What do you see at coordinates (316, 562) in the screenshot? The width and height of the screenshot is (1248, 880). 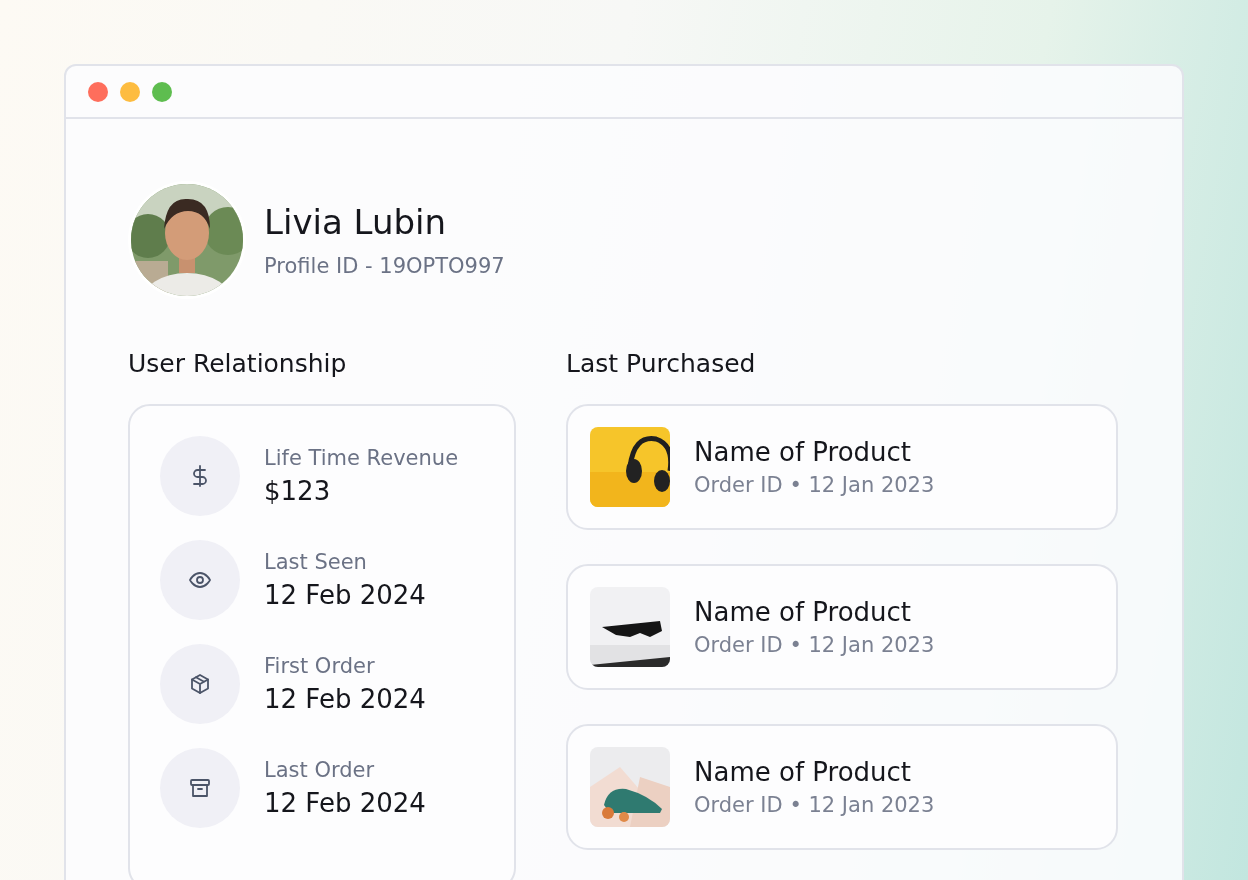 I see `stat-label: Last Seen` at bounding box center [316, 562].